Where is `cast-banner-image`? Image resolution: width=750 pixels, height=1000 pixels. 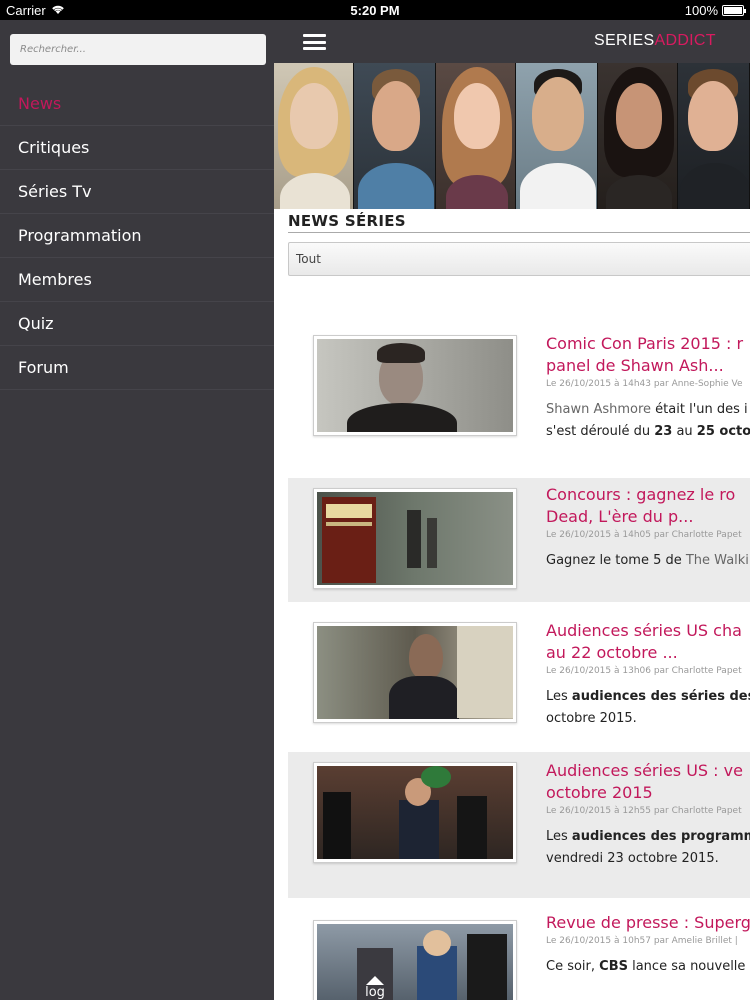
cast-banner-image is located at coordinates (512, 136).